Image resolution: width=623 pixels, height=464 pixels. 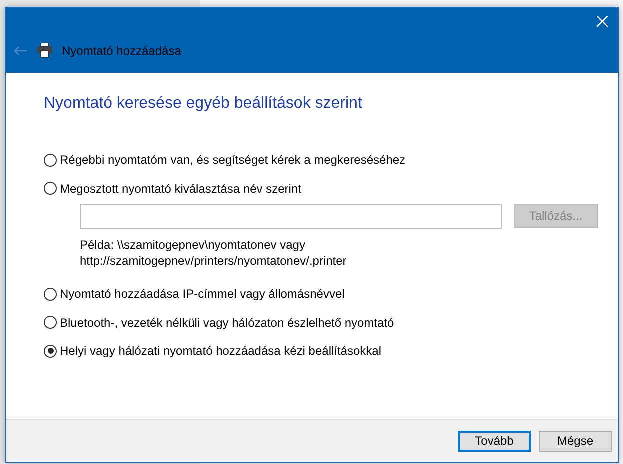 I want to click on page-heading: Nyomtató keresése egyéb beállítások szerint, so click(x=204, y=104).